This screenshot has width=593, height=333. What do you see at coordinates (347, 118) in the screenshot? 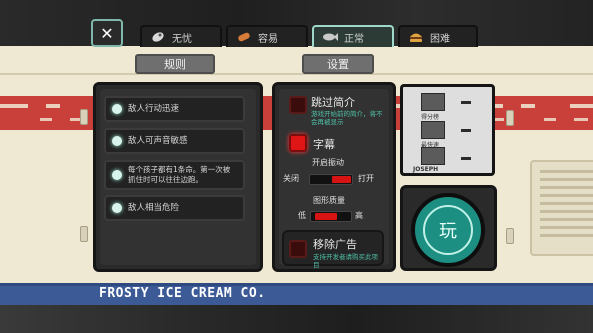
I see `skip-intro-description: 游戏开始前的简介，将不会再被显示` at bounding box center [347, 118].